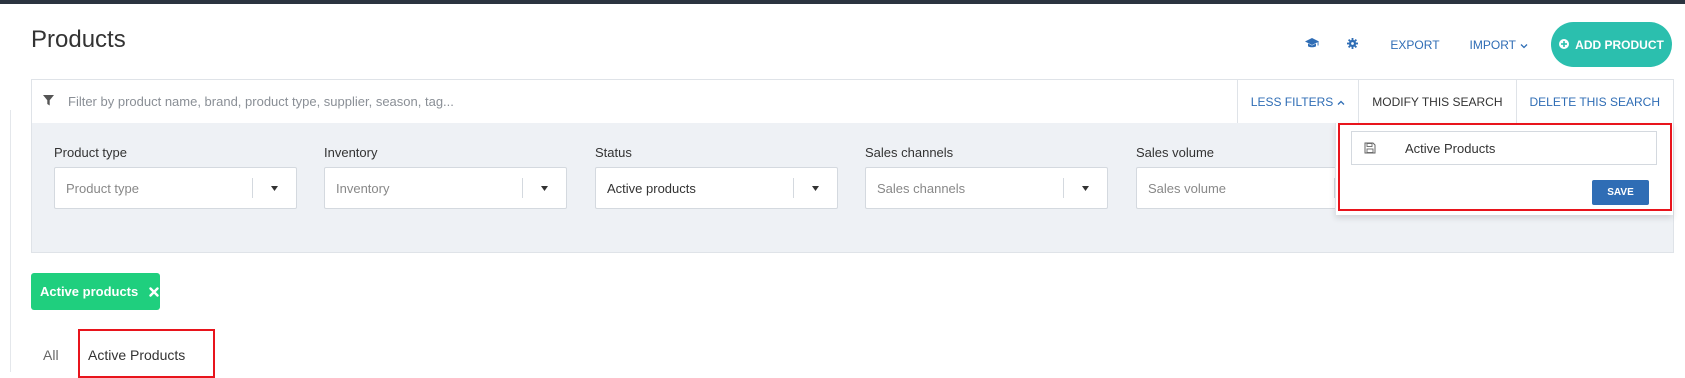 The image size is (1685, 378). I want to click on delete-search-button: DELETE THIS SEARCH, so click(1594, 101).